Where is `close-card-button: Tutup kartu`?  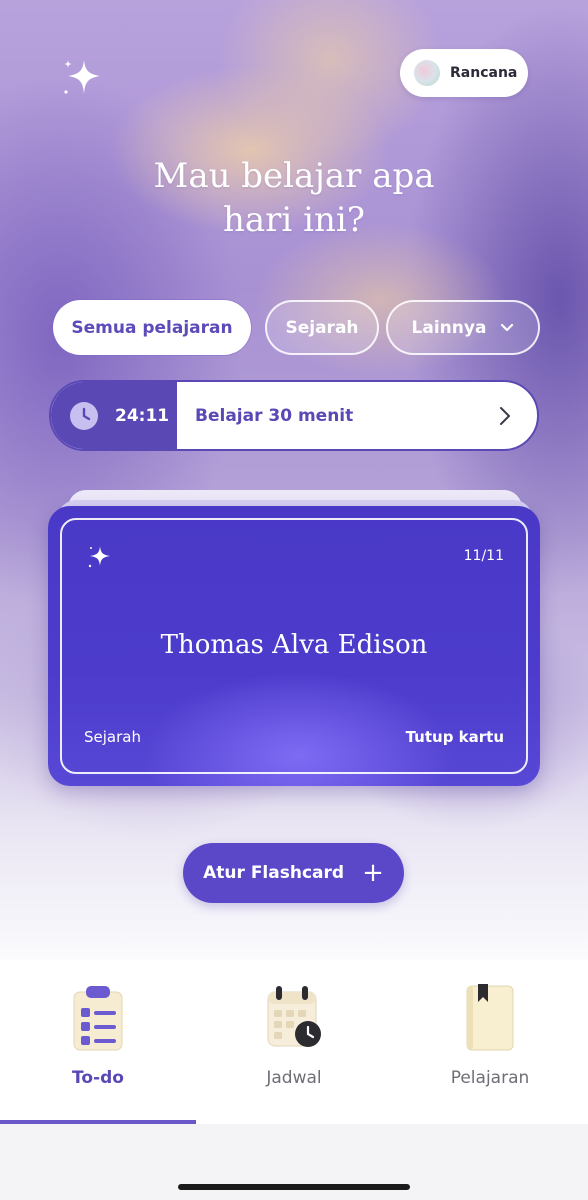
close-card-button: Tutup kartu is located at coordinates (455, 737).